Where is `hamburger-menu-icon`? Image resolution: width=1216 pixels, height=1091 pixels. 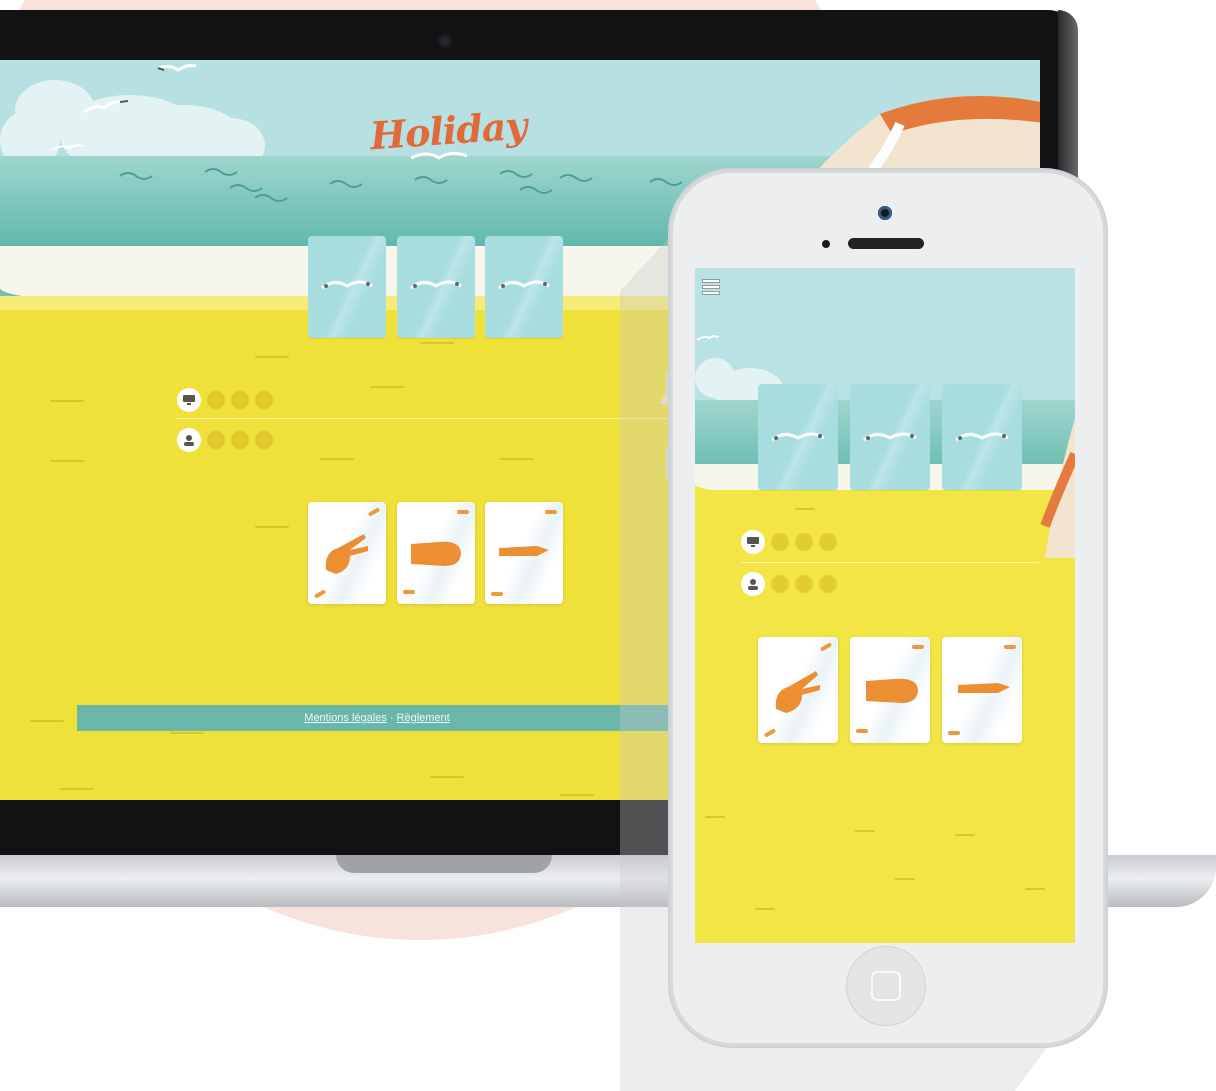
hamburger-menu-icon is located at coordinates (711, 287).